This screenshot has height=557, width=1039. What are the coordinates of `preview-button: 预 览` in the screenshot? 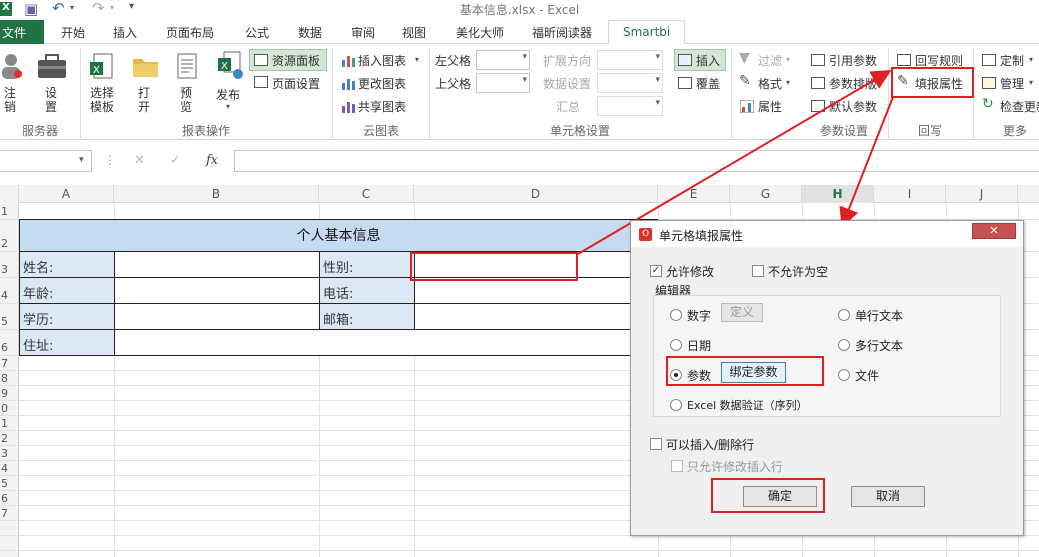 It's located at (186, 100).